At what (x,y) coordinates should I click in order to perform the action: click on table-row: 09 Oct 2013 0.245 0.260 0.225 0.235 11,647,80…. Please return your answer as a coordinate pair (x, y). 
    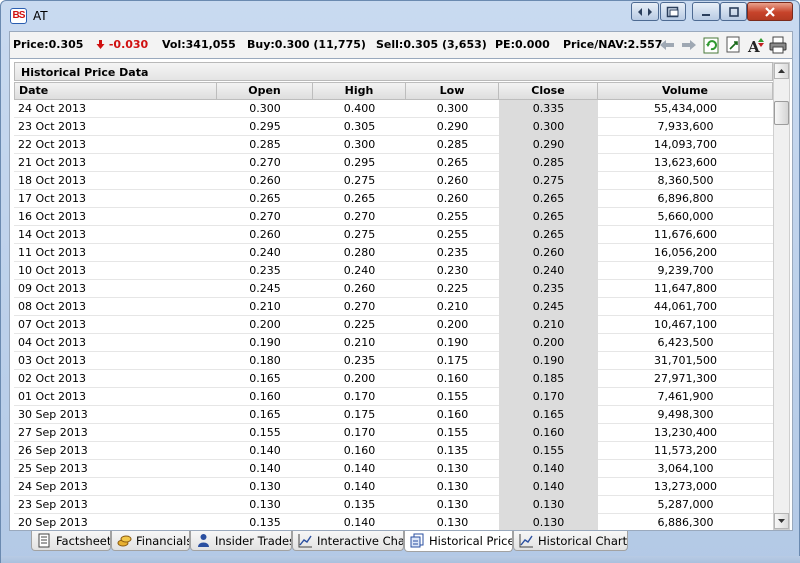
    Looking at the image, I should click on (393, 289).